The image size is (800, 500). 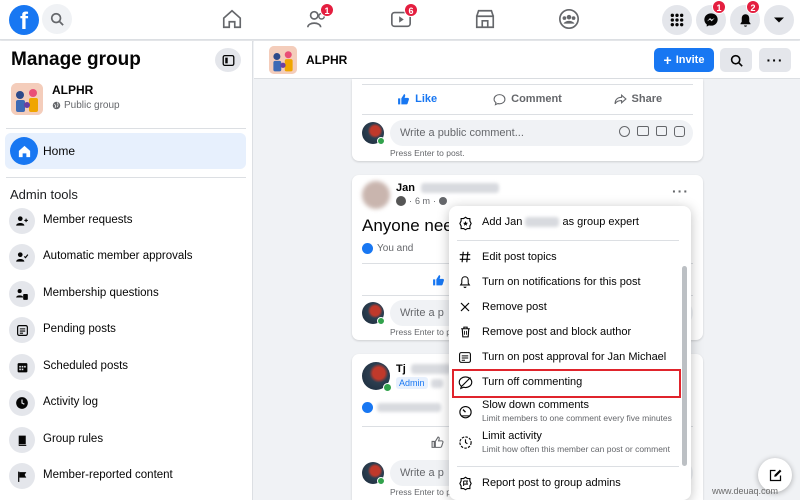 I want to click on menu-item-add-group-expert: Add Jan as group expert, so click(x=565, y=223).